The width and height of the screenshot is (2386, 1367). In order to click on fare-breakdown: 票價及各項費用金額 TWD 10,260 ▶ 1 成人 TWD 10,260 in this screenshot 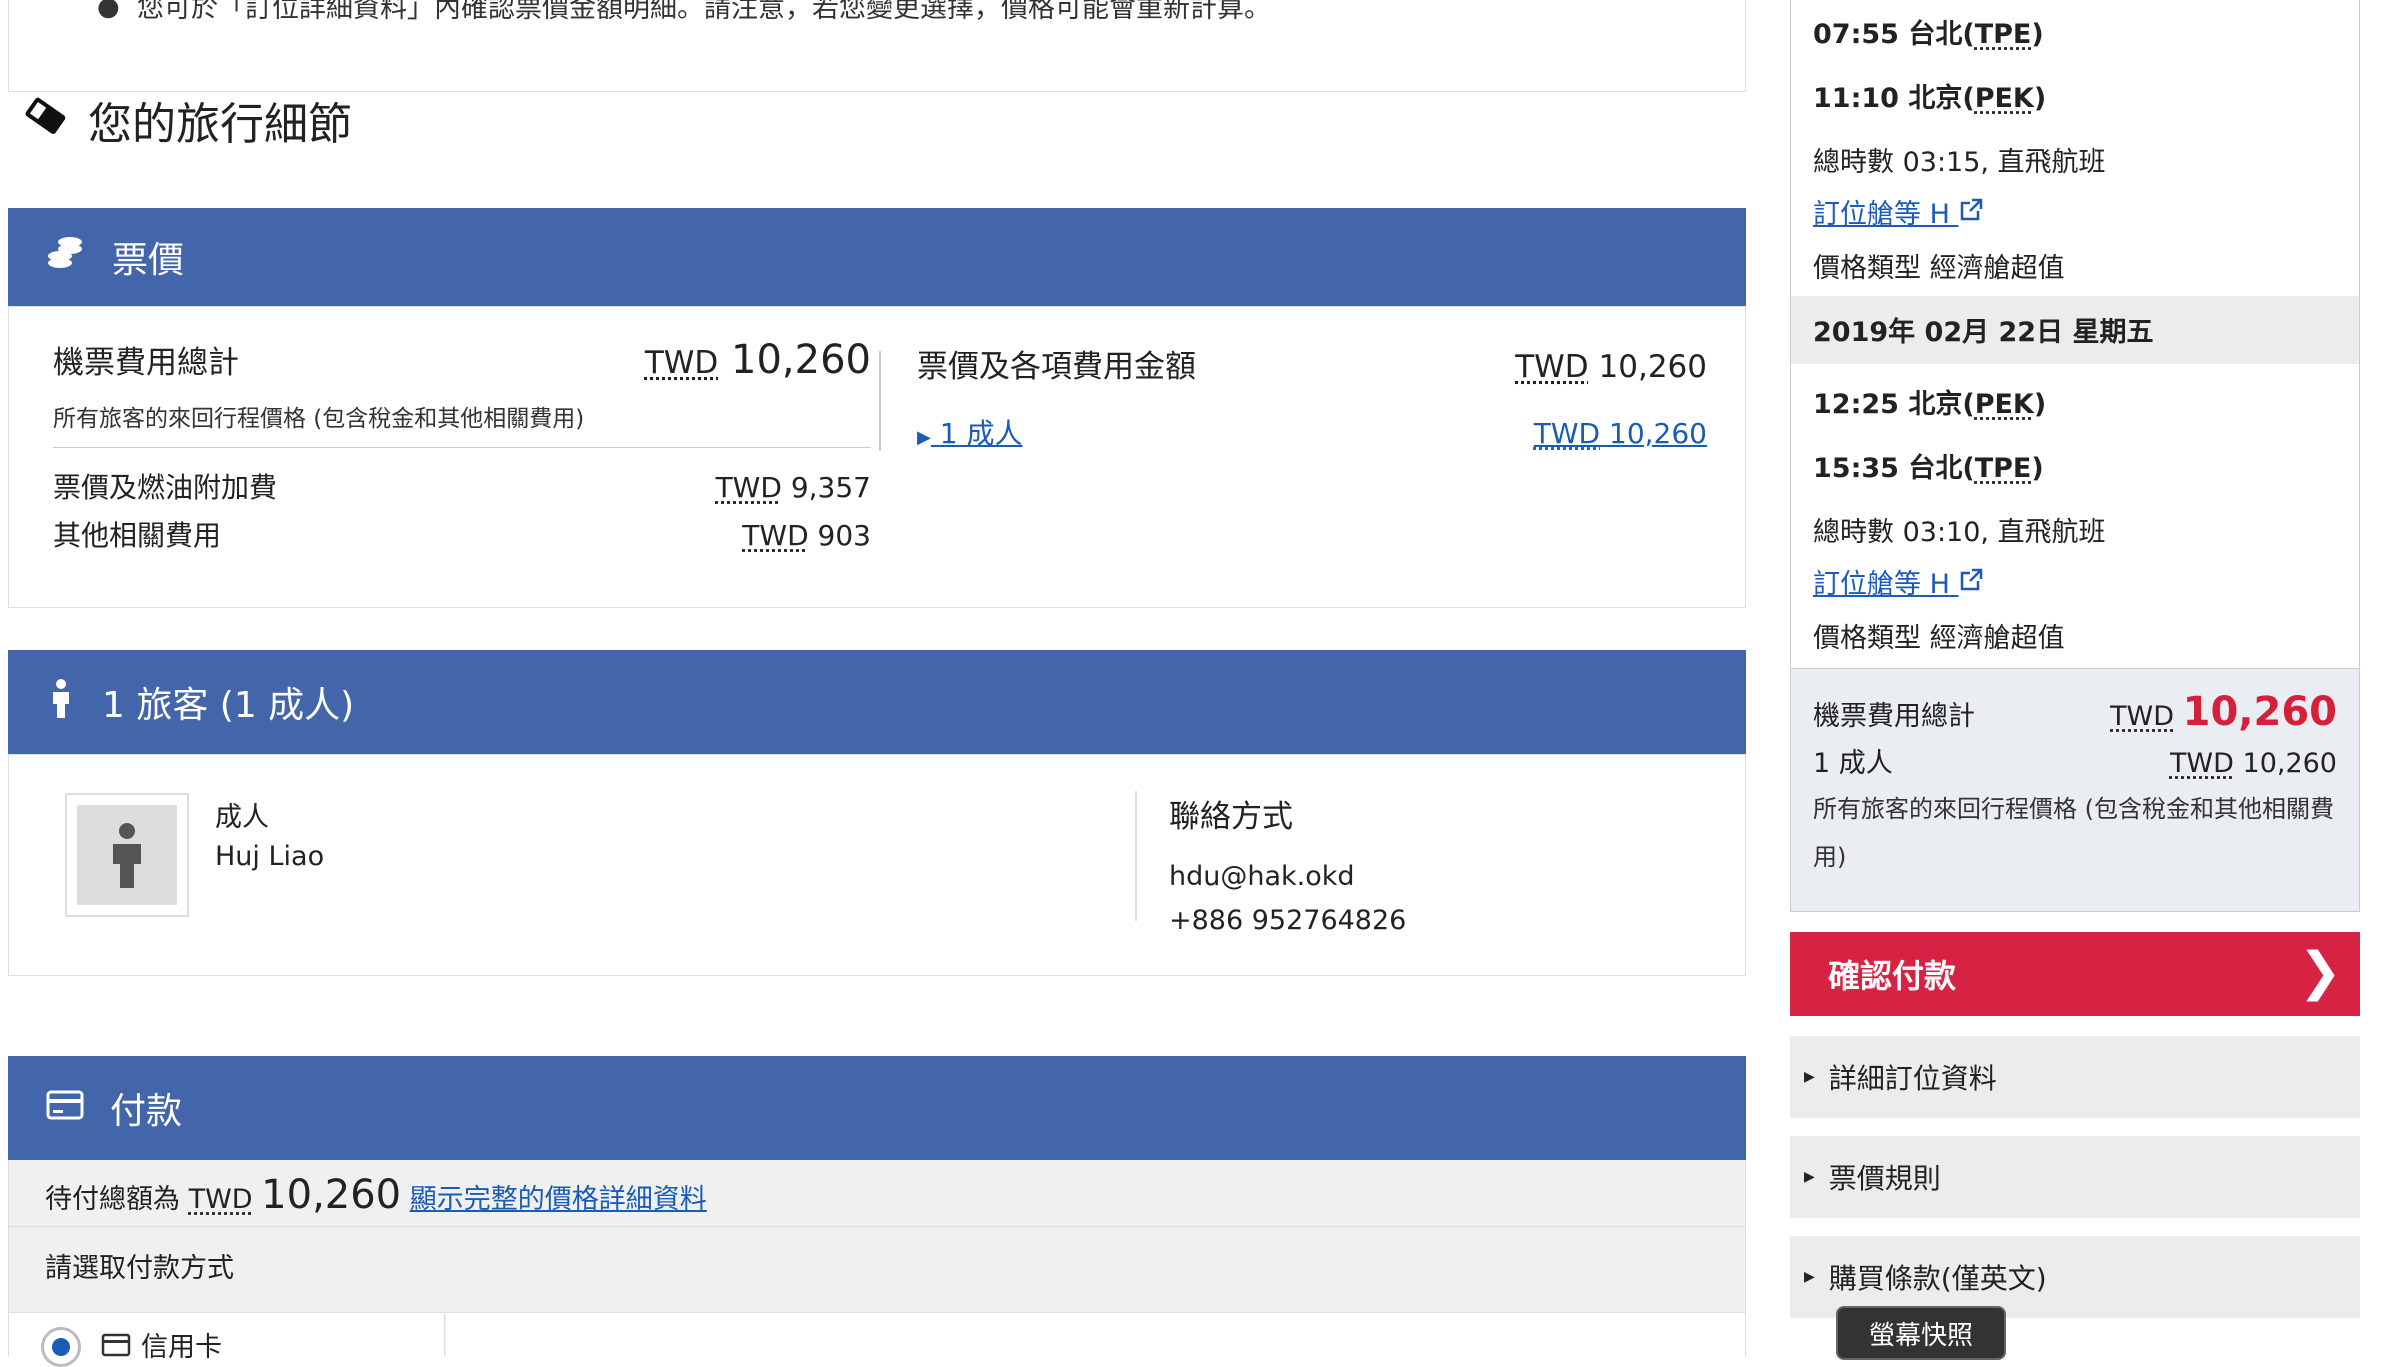, I will do `click(1312, 396)`.